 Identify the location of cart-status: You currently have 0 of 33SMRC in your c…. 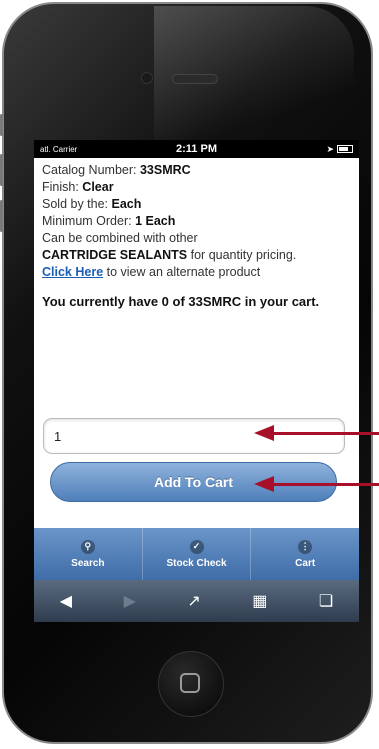
(181, 301).